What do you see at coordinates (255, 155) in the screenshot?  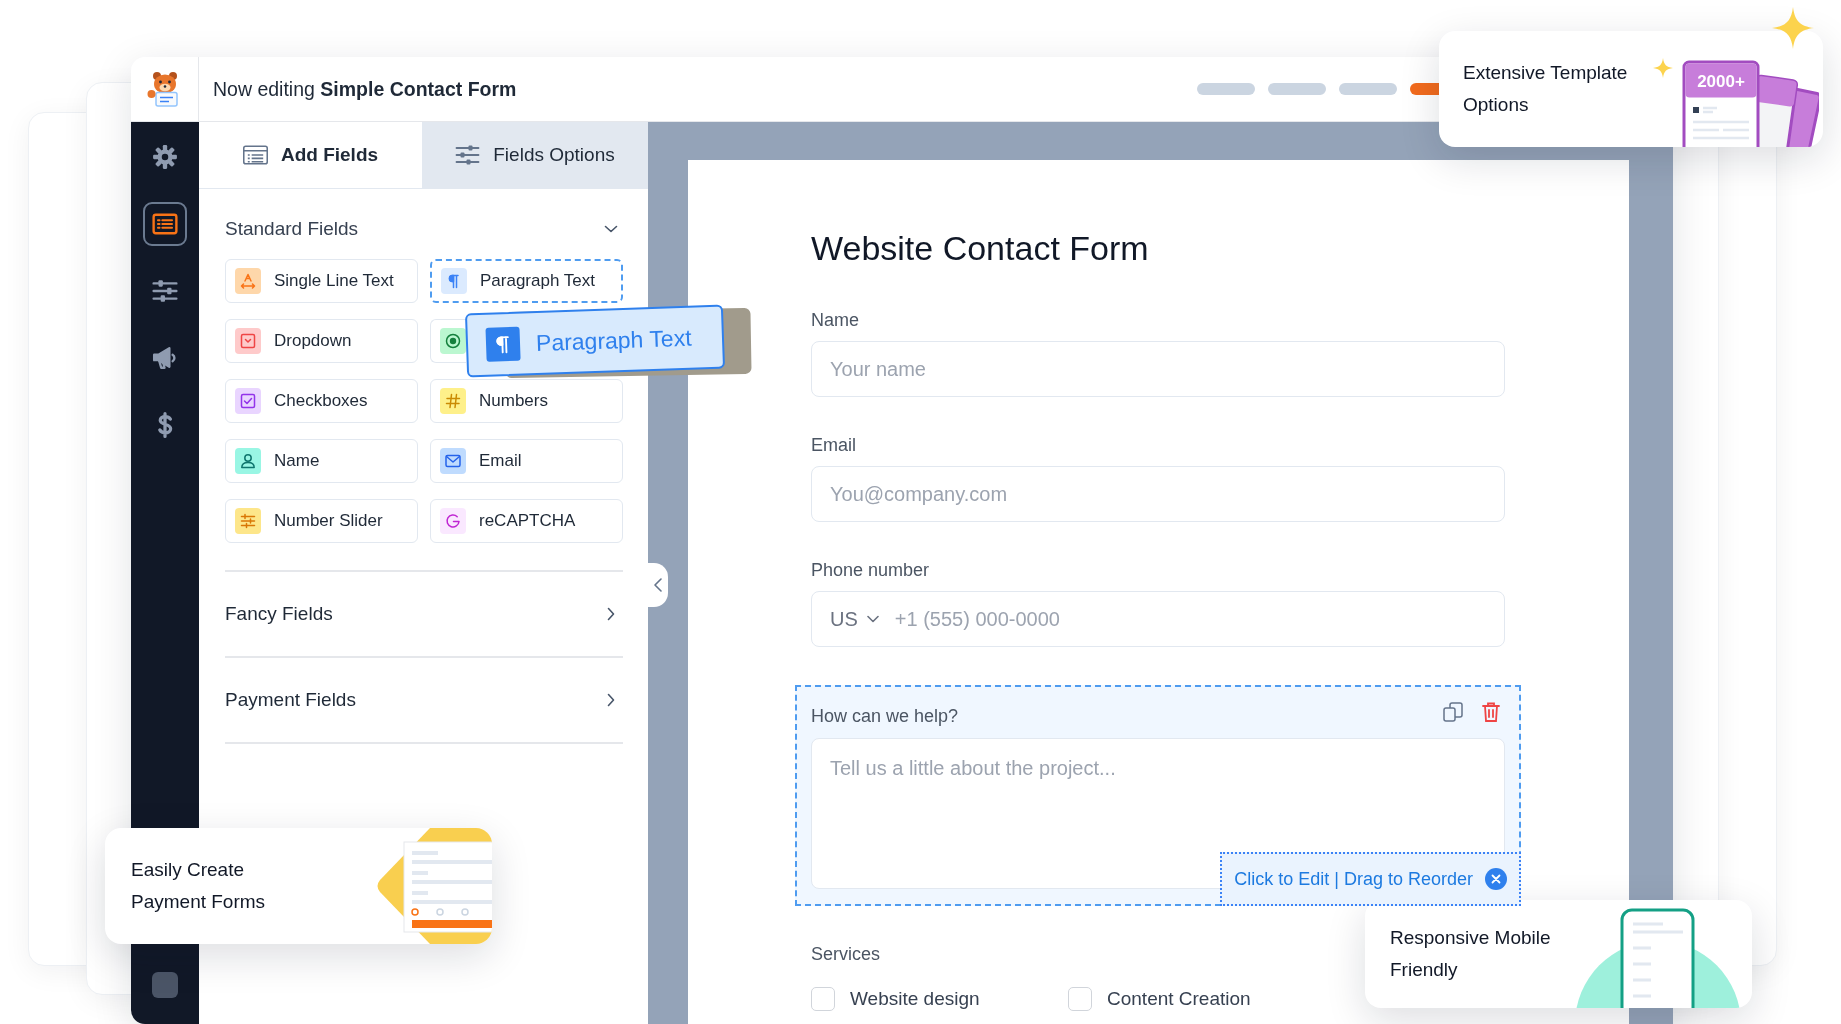 I see `list-window-icon` at bounding box center [255, 155].